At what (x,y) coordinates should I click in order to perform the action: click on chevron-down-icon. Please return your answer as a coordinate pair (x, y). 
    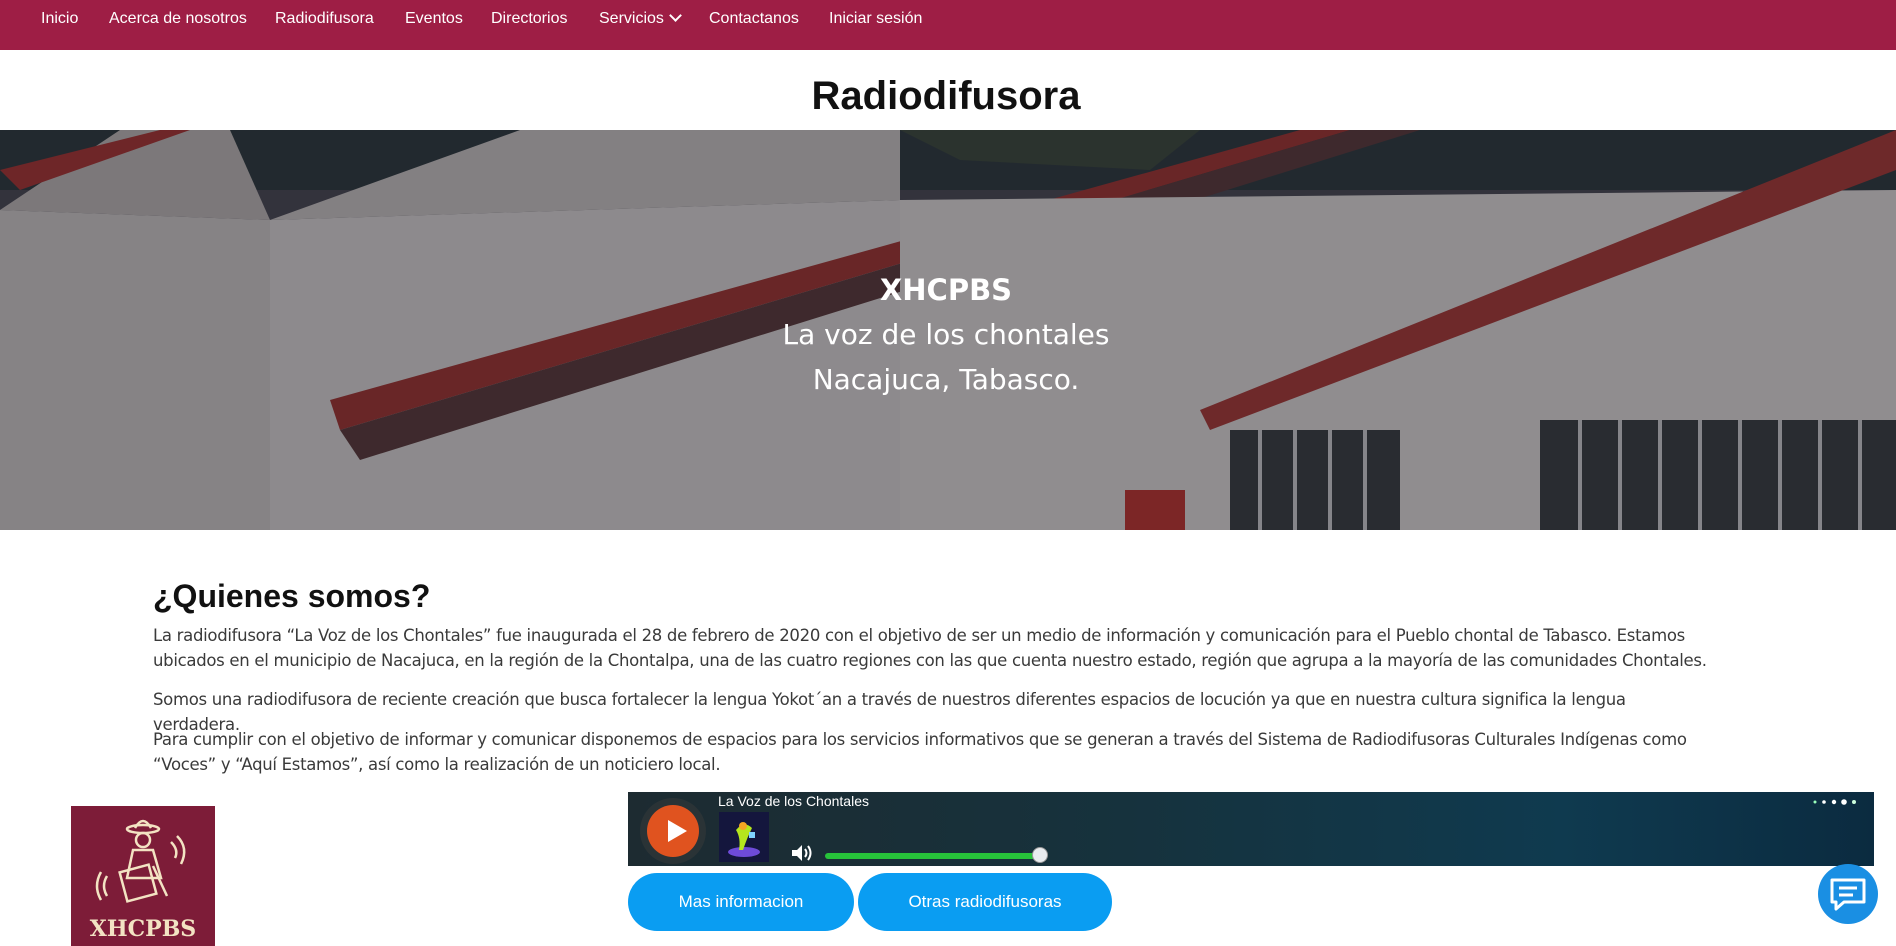
    Looking at the image, I should click on (675, 15).